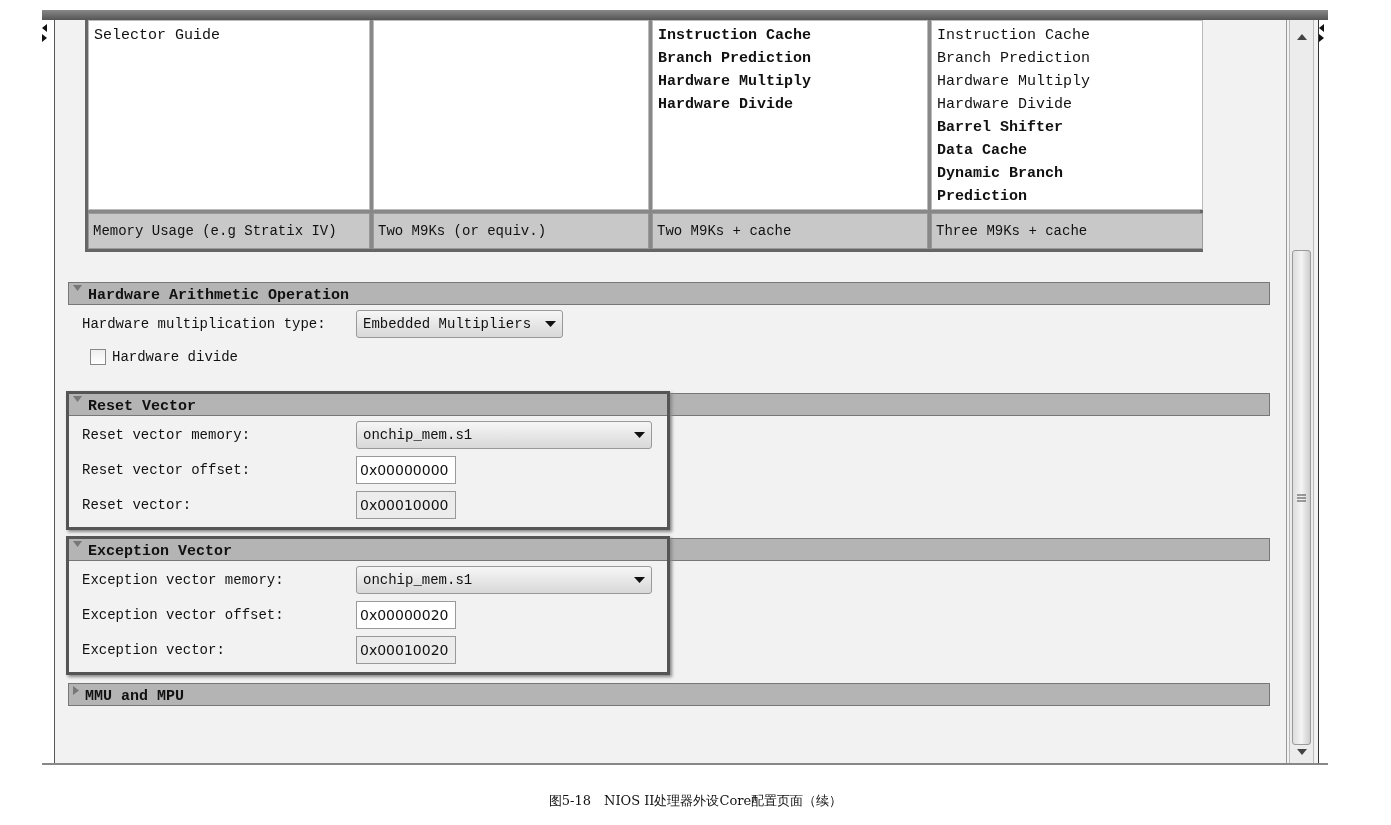  Describe the element at coordinates (76, 690) in the screenshot. I see `expand-icon` at that location.